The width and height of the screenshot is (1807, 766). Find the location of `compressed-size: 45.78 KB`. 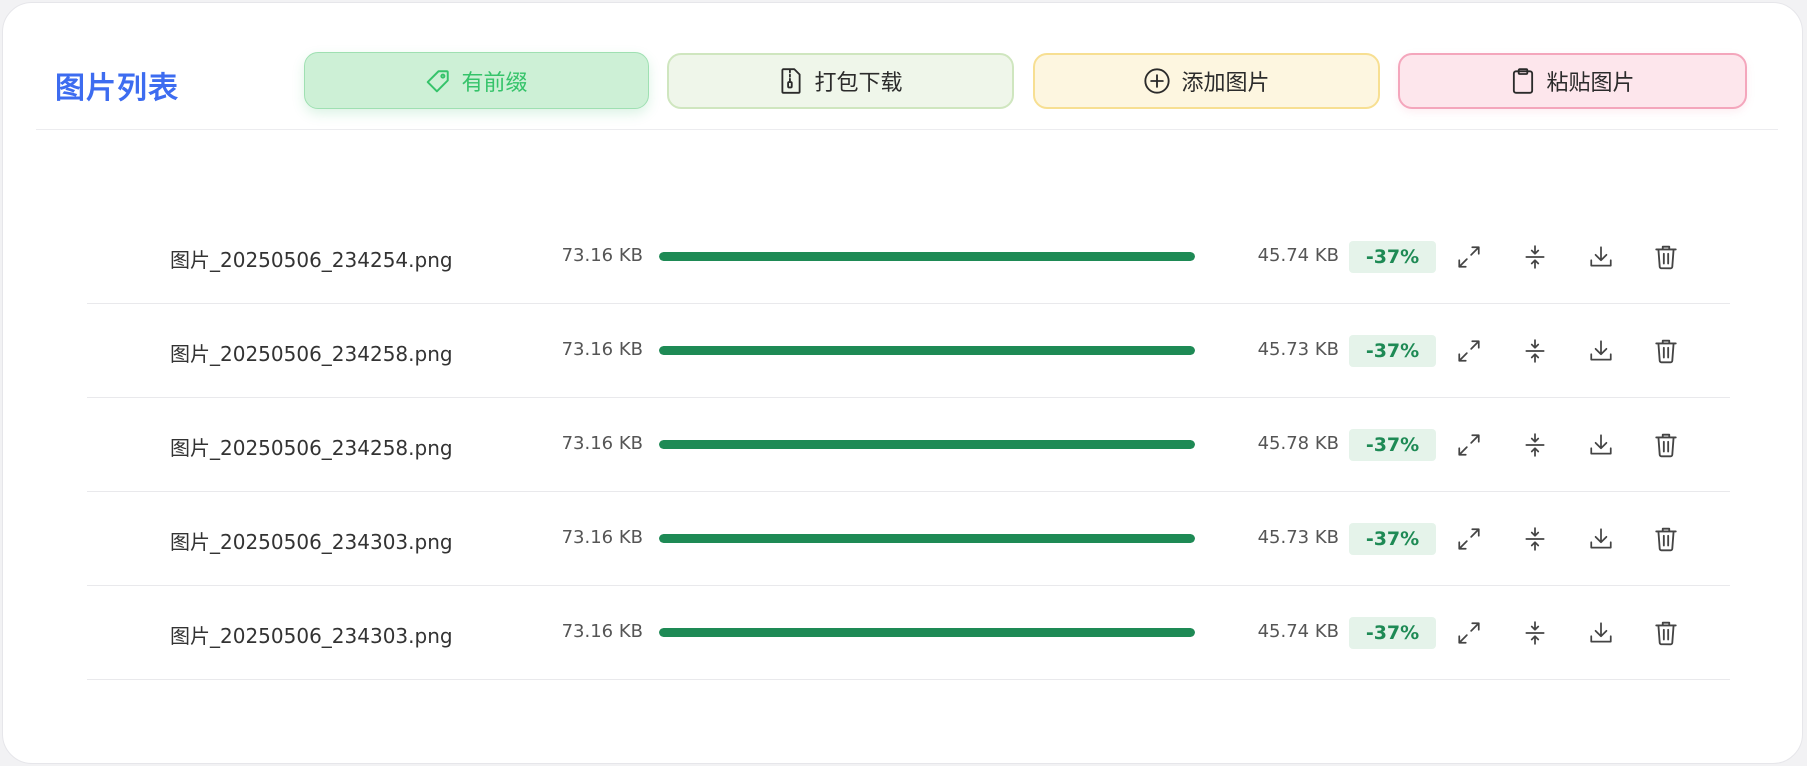

compressed-size: 45.78 KB is located at coordinates (1298, 443).